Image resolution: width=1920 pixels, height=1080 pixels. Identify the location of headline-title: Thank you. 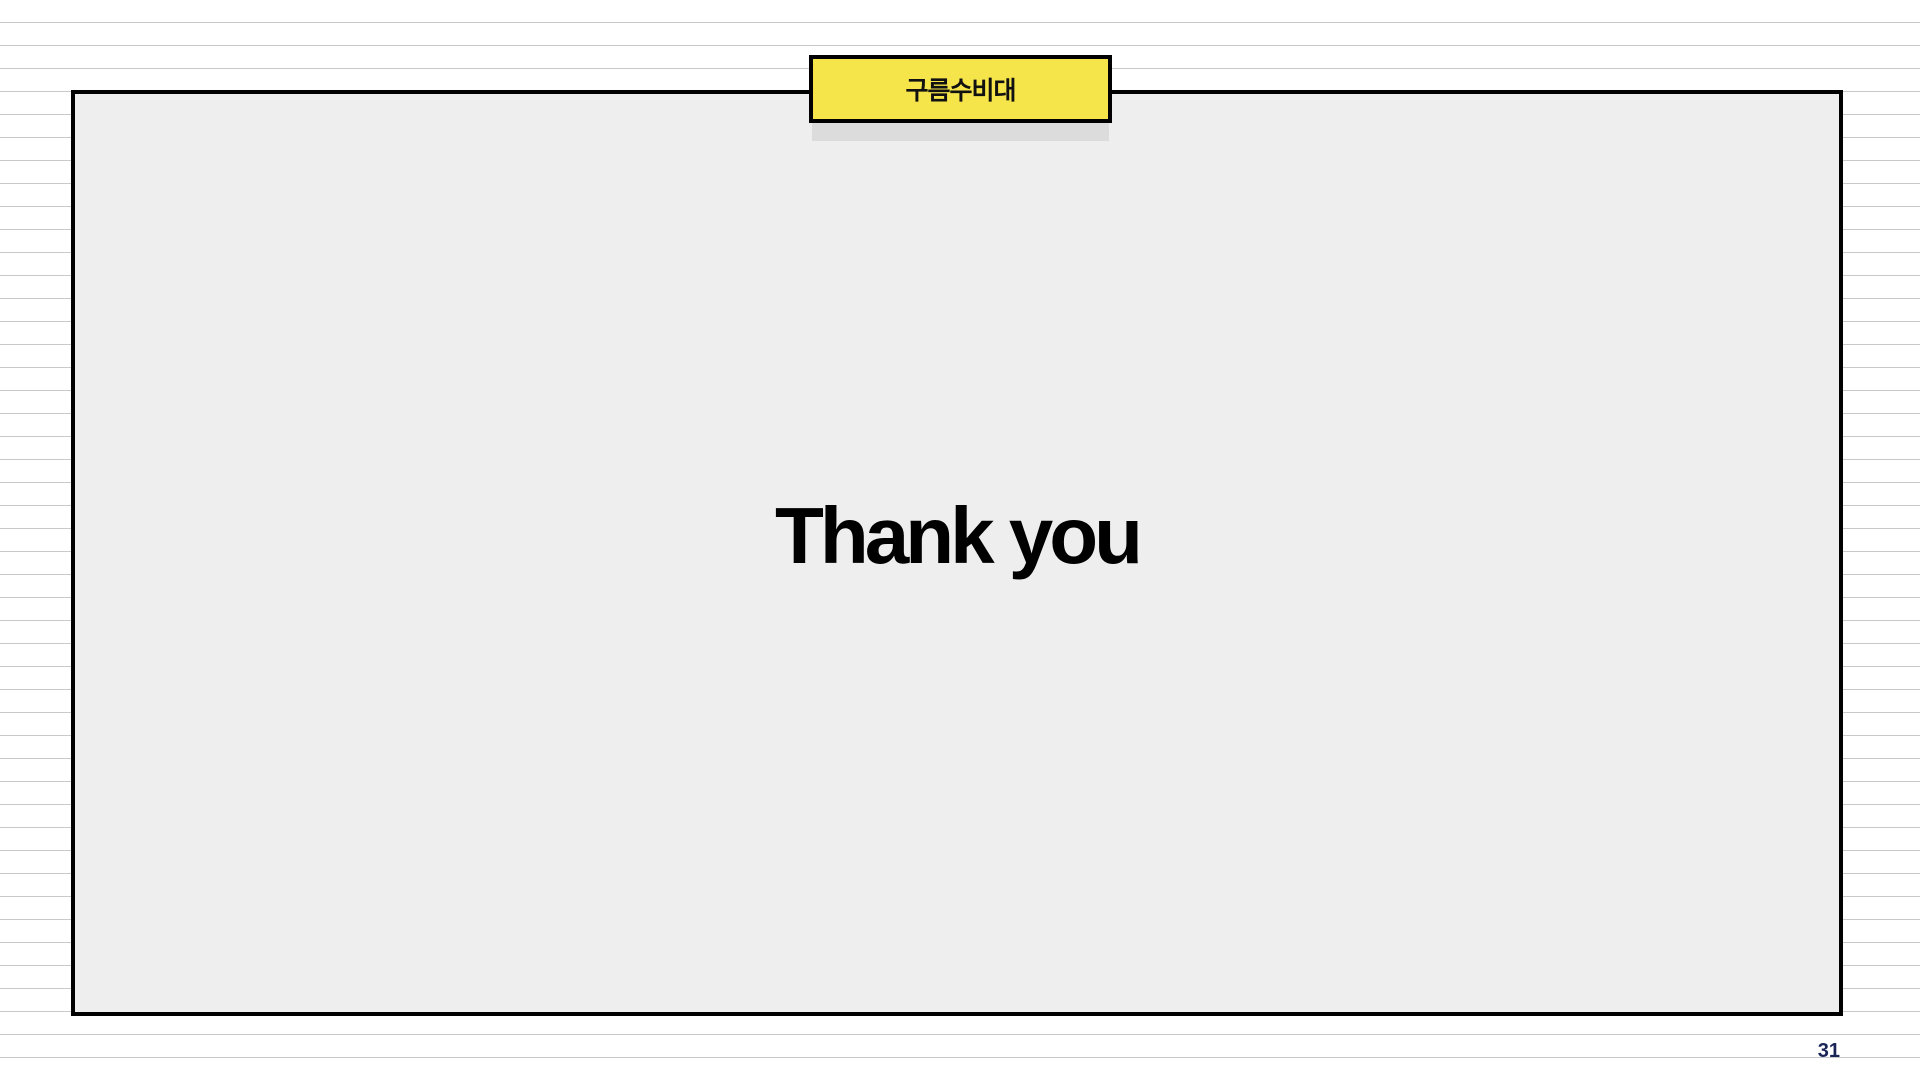
(958, 535).